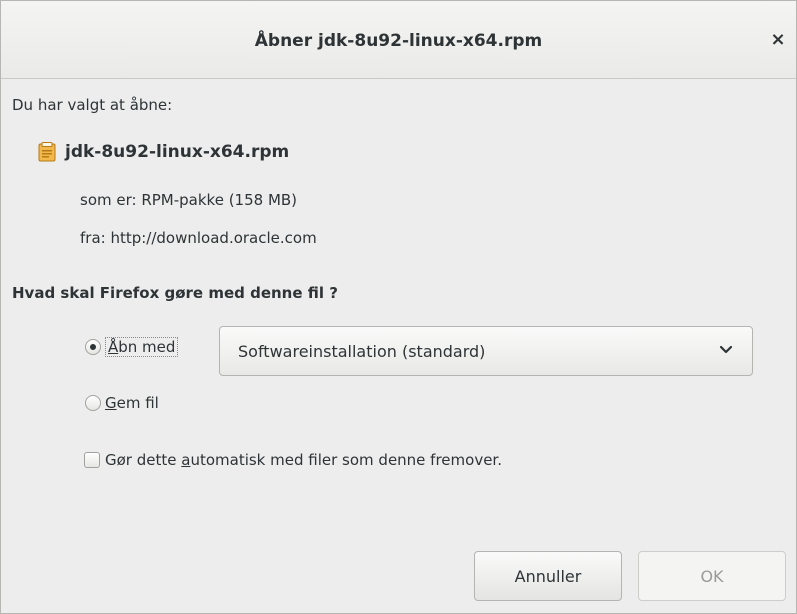  I want to click on titlebar: Åbner jdk-8u92-linux-x64.rpm ×, so click(398, 40).